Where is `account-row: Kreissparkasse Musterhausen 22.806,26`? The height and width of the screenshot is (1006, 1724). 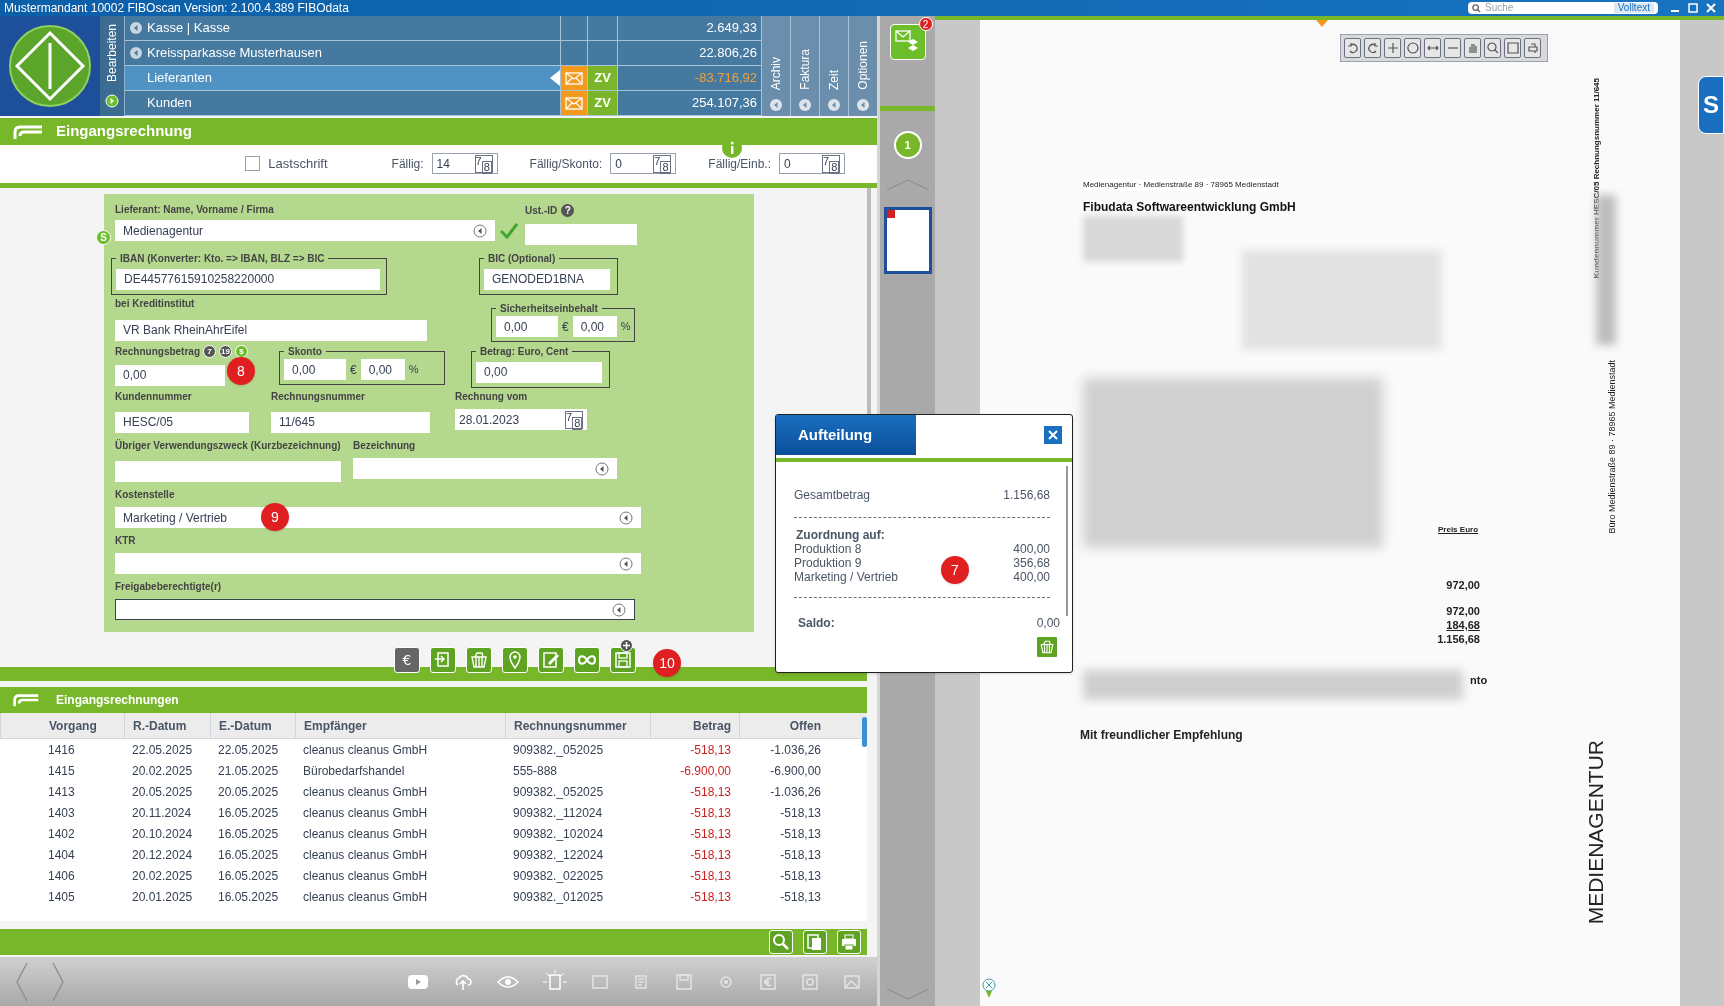 account-row: Kreissparkasse Musterhausen 22.806,26 is located at coordinates (443, 53).